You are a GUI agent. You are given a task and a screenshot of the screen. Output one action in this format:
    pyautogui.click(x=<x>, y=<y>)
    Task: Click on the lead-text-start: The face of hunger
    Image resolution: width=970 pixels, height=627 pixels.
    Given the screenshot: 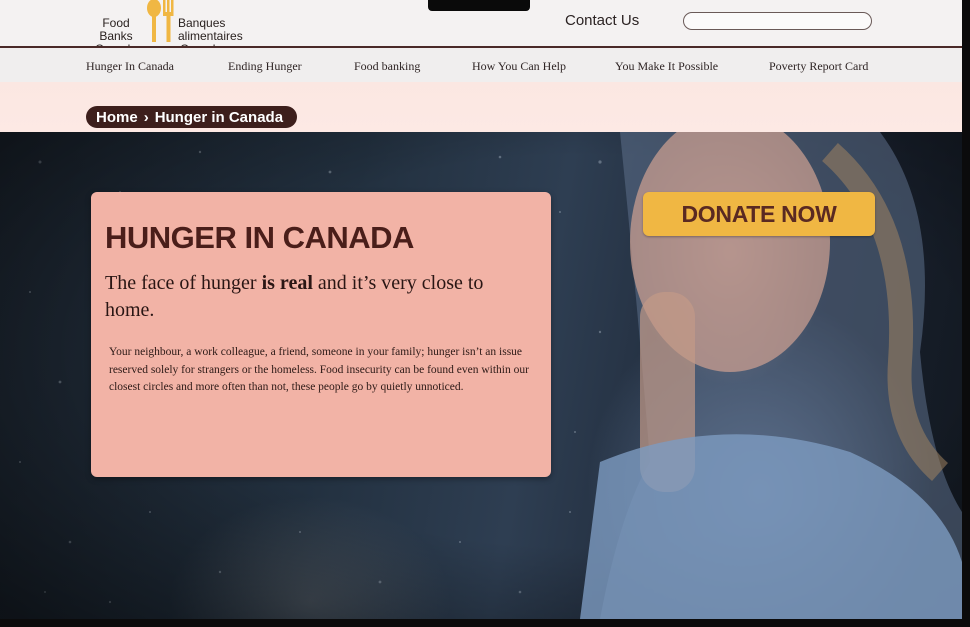 What is the action you would take?
    pyautogui.click(x=183, y=283)
    